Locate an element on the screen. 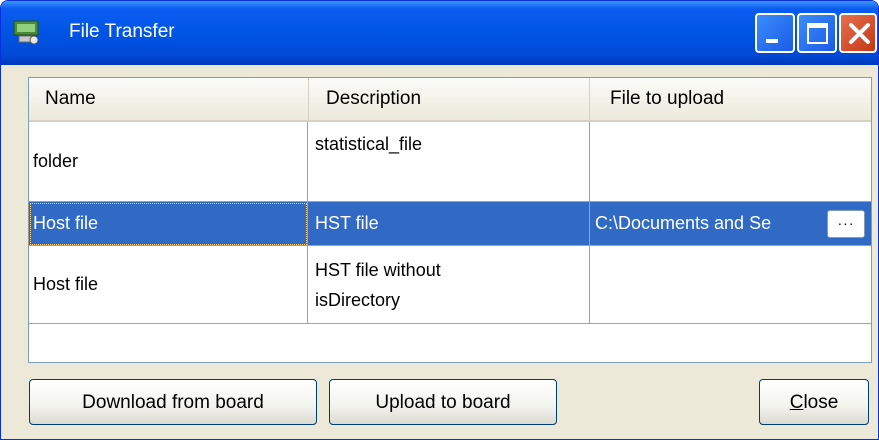  cell-name: folder is located at coordinates (168, 162).